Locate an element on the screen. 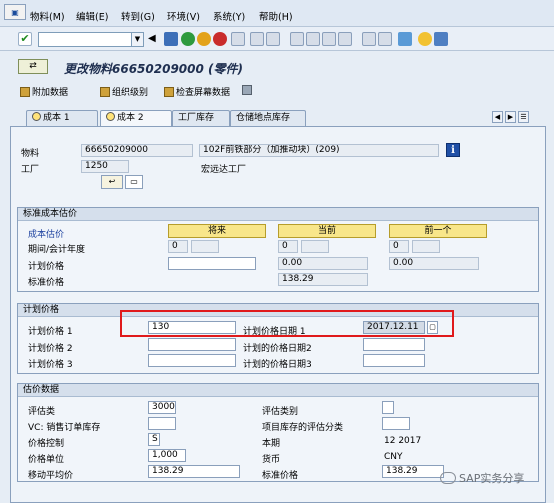 The height and width of the screenshot is (503, 554). customize-icon is located at coordinates (441, 39).